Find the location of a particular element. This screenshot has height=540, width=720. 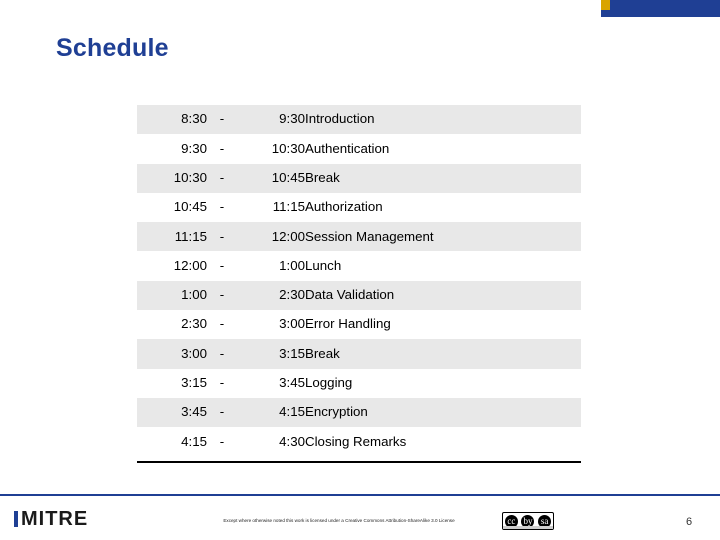

cell-description: Session Management is located at coordinates (443, 237).